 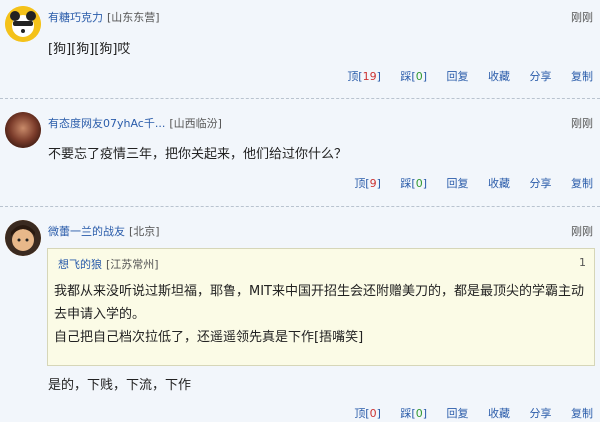 What do you see at coordinates (133, 17) in the screenshot?
I see `location: [山东东营]` at bounding box center [133, 17].